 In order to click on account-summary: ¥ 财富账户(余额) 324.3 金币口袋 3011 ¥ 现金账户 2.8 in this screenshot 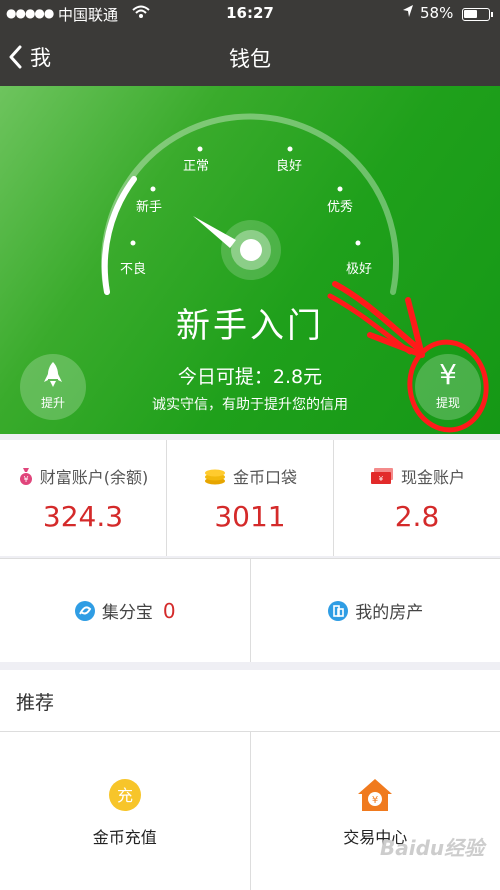, I will do `click(250, 498)`.